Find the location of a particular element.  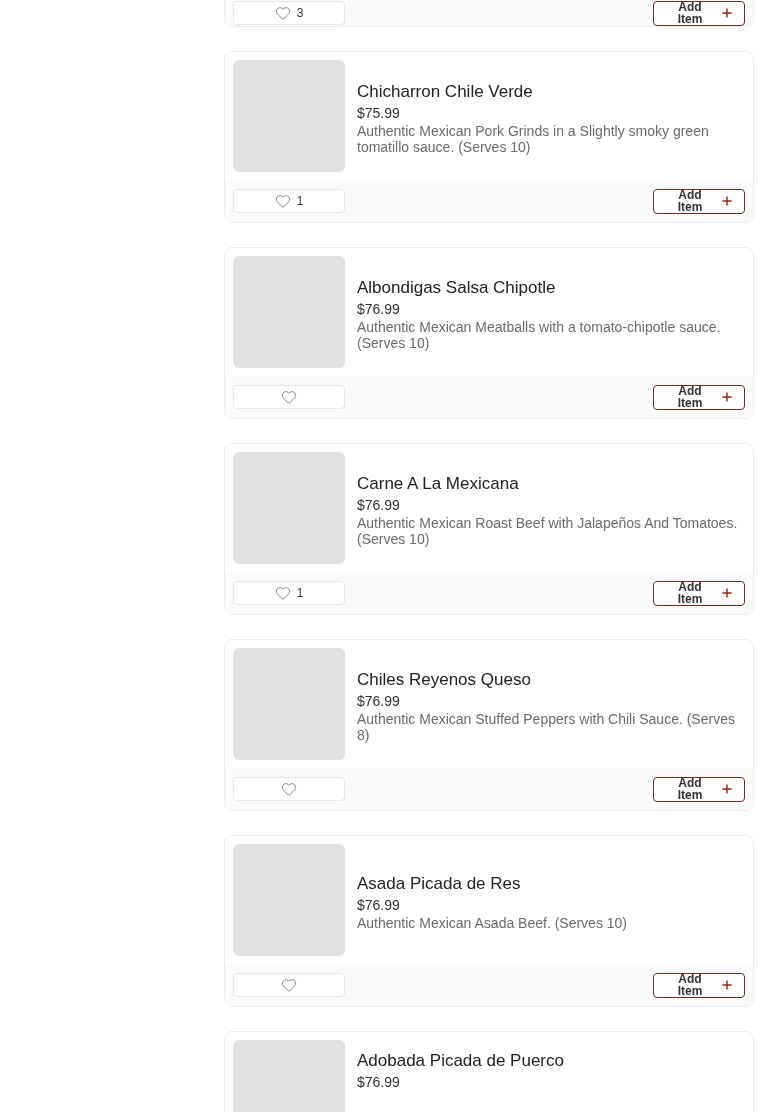

item-name: Chicharron Chile Verde is located at coordinates (445, 92).